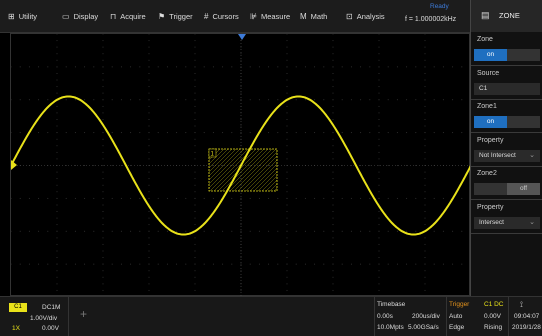 The width and height of the screenshot is (542, 336). What do you see at coordinates (83, 314) in the screenshot?
I see `add-channel-icon: +` at bounding box center [83, 314].